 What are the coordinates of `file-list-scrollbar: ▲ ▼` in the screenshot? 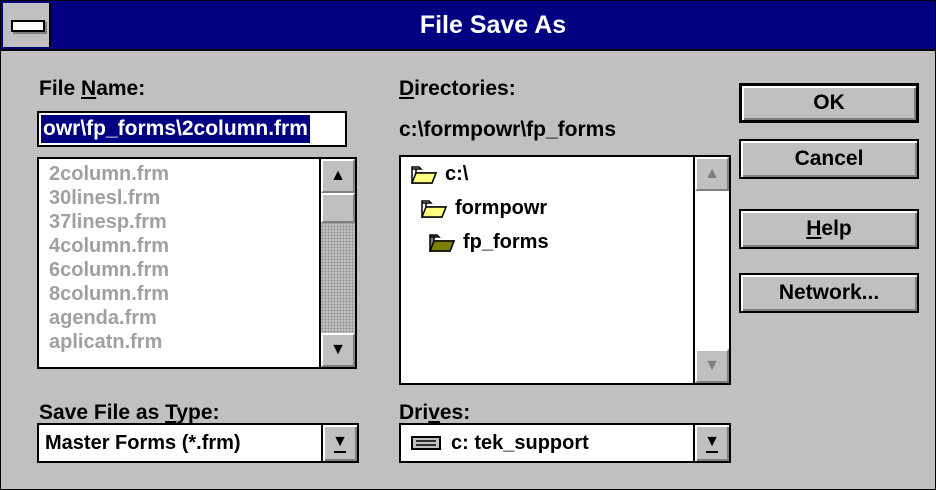 It's located at (337, 263).